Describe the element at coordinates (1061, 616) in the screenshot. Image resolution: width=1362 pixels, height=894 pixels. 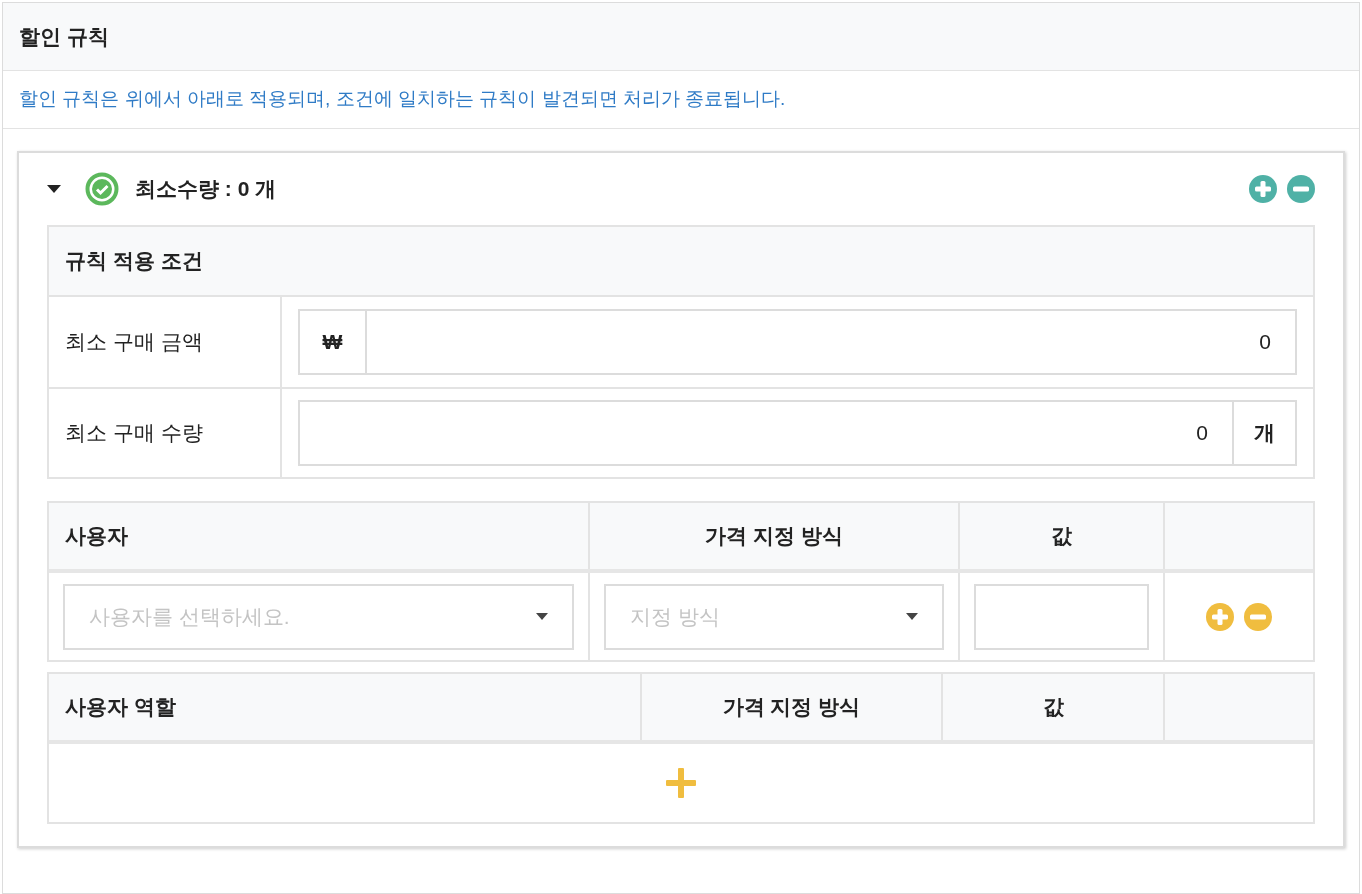
I see `value-input` at that location.